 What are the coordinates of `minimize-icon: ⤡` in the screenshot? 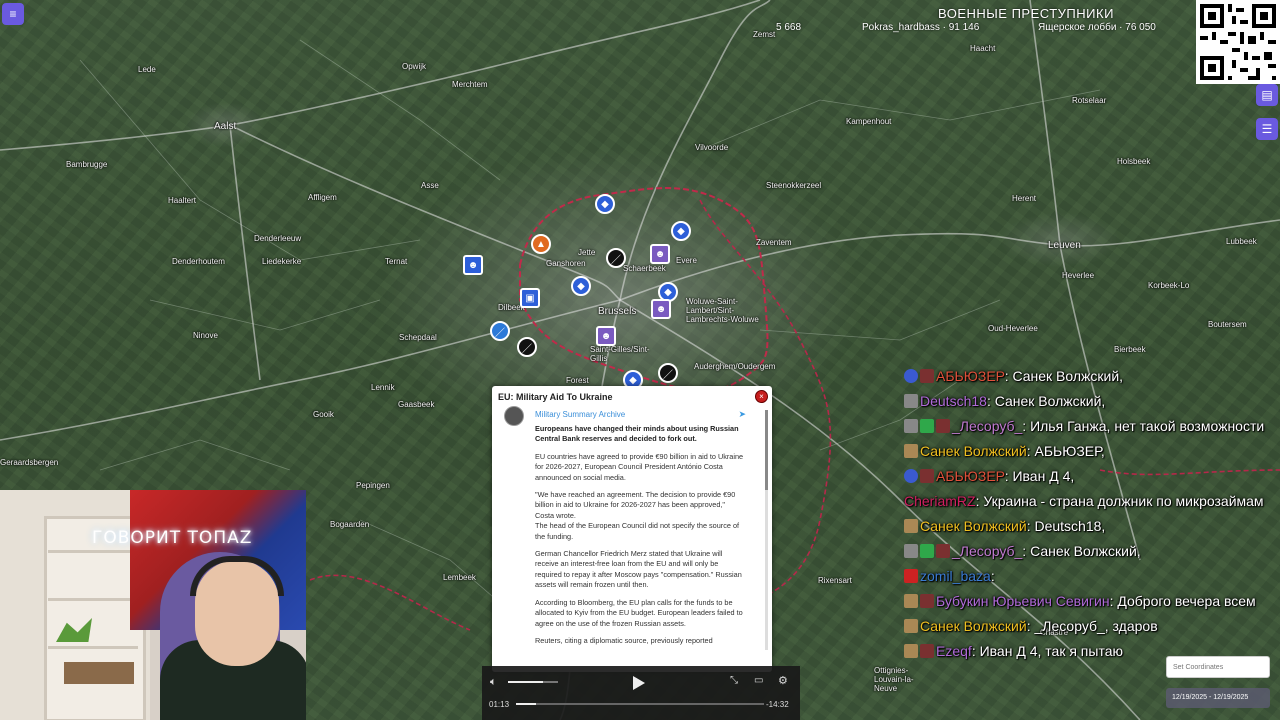 It's located at (734, 680).